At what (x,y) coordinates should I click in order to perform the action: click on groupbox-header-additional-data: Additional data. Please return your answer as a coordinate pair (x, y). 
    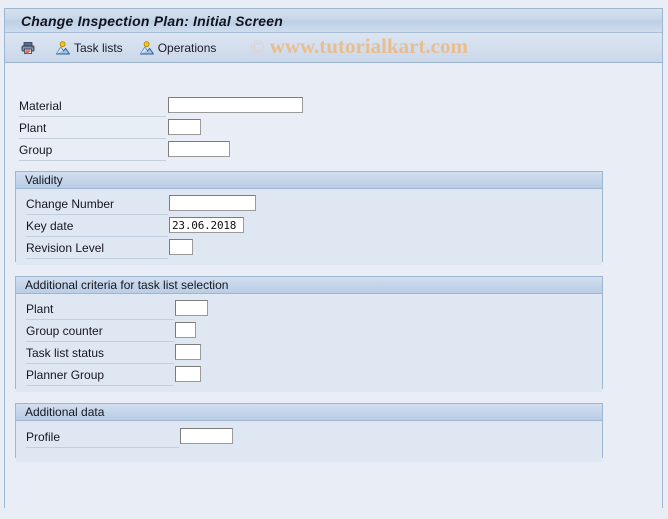
    Looking at the image, I should click on (309, 412).